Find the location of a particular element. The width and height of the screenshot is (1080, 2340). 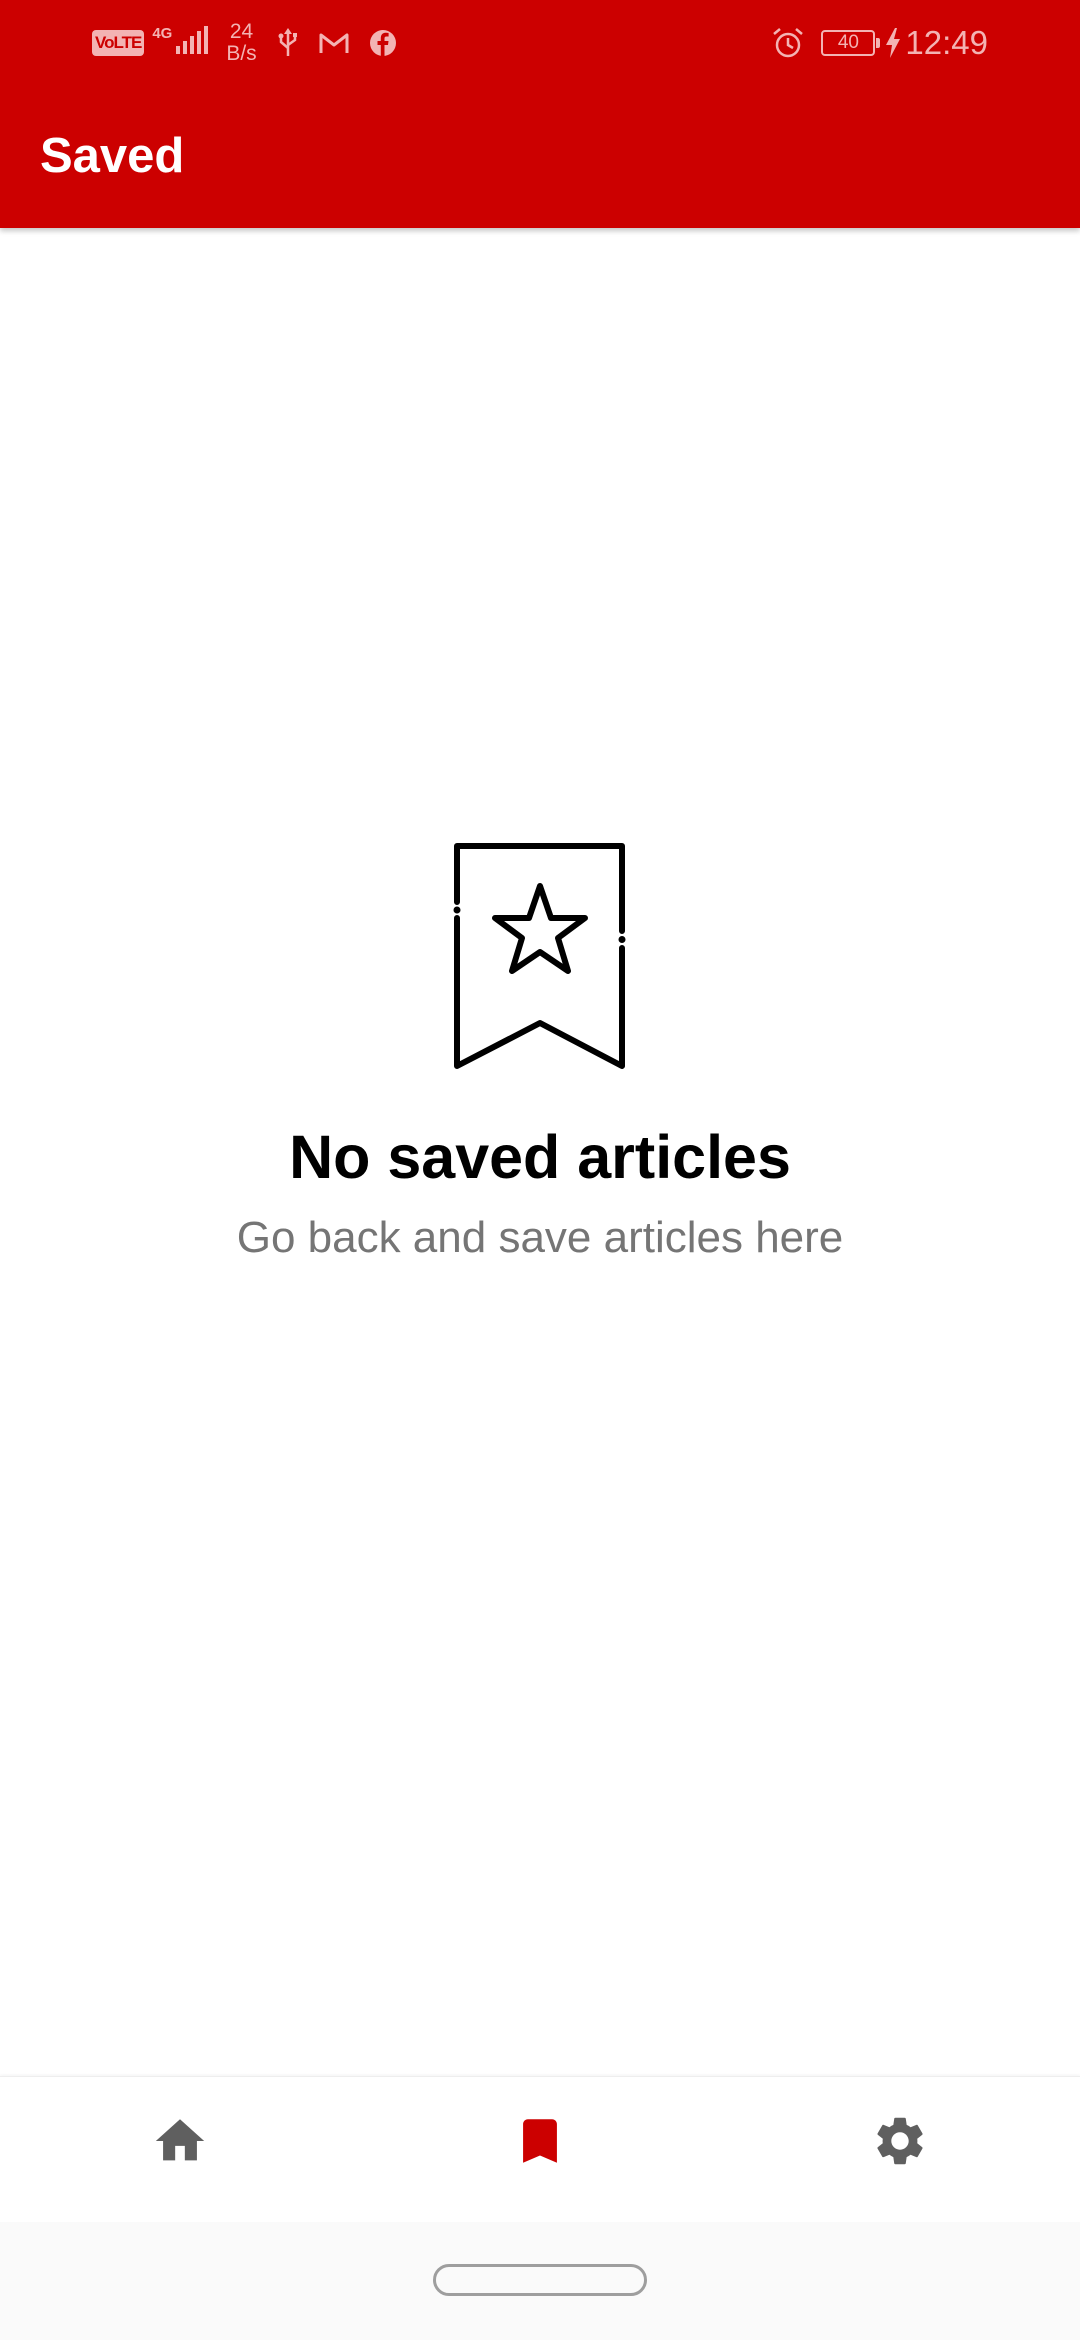

empty-state-subtitle: Go back and save articles here is located at coordinates (540, 1237).